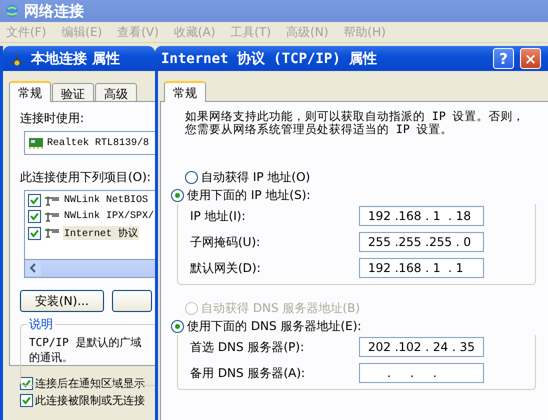 This screenshot has width=548, height=420. Describe the element at coordinates (255, 177) in the screenshot. I see `radio-label: 自动获得 IP 地址(O)` at that location.